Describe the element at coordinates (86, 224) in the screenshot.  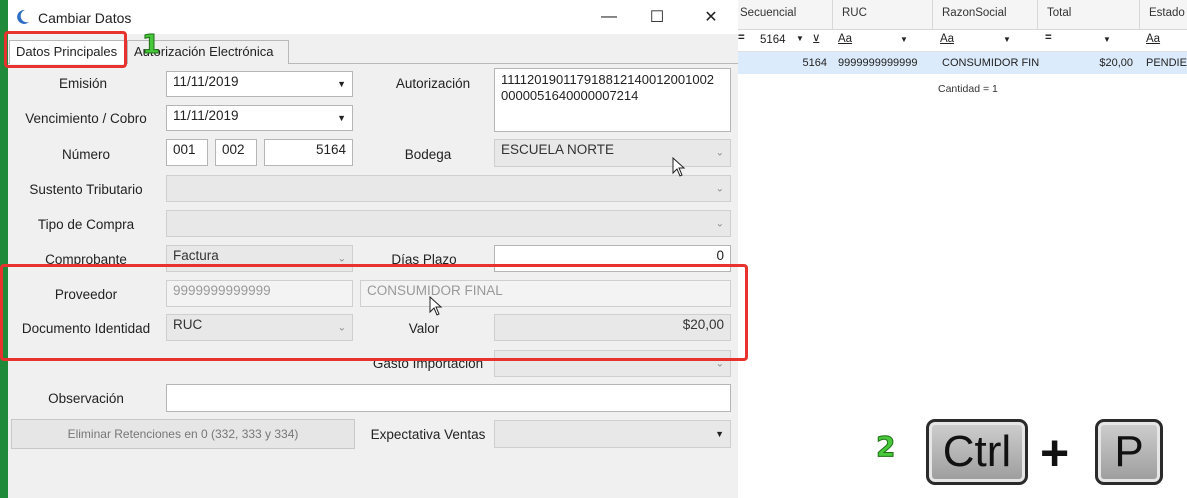
I see `tipo-compra-label: Tipo de Compra` at that location.